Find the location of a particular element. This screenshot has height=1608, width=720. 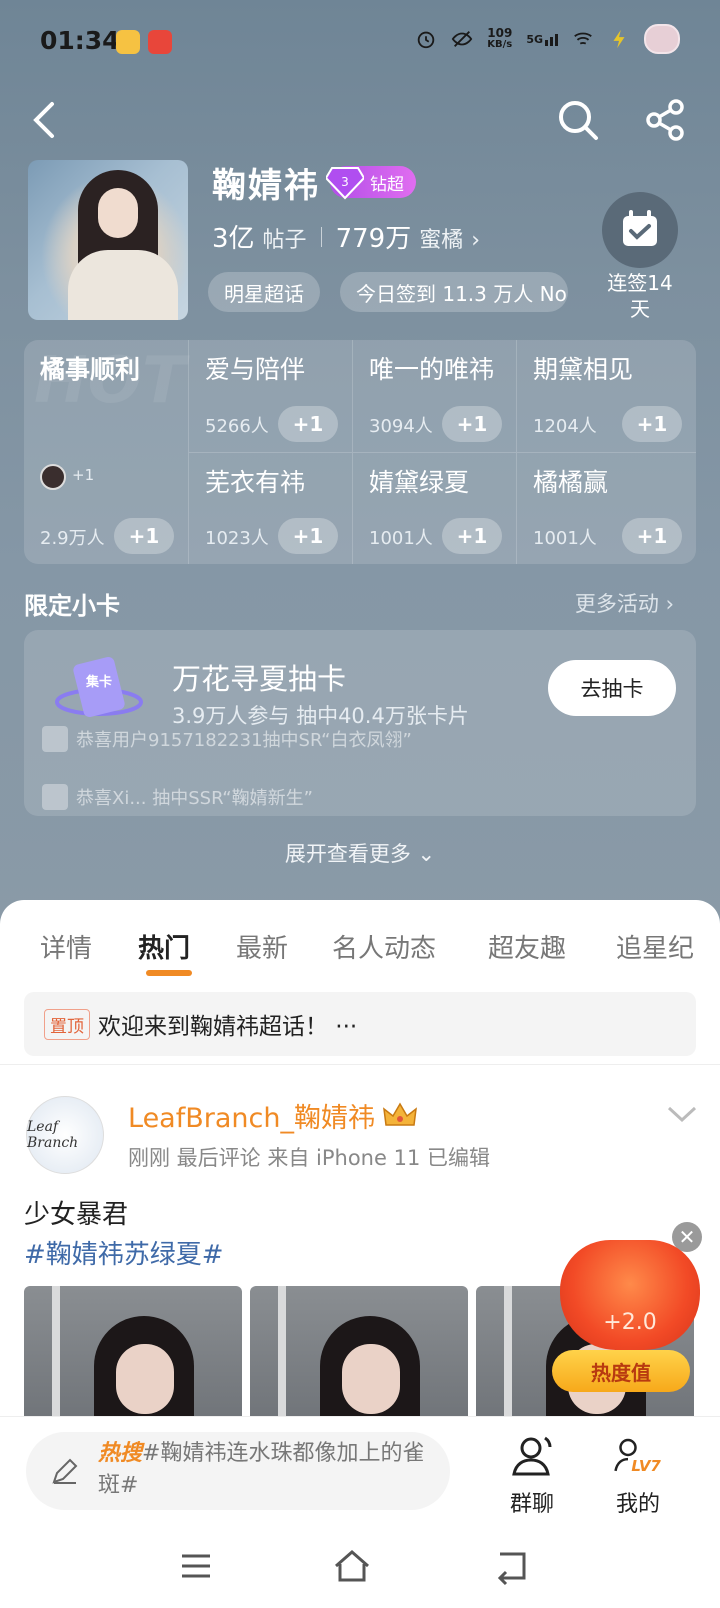

share-icon is located at coordinates (665, 120).